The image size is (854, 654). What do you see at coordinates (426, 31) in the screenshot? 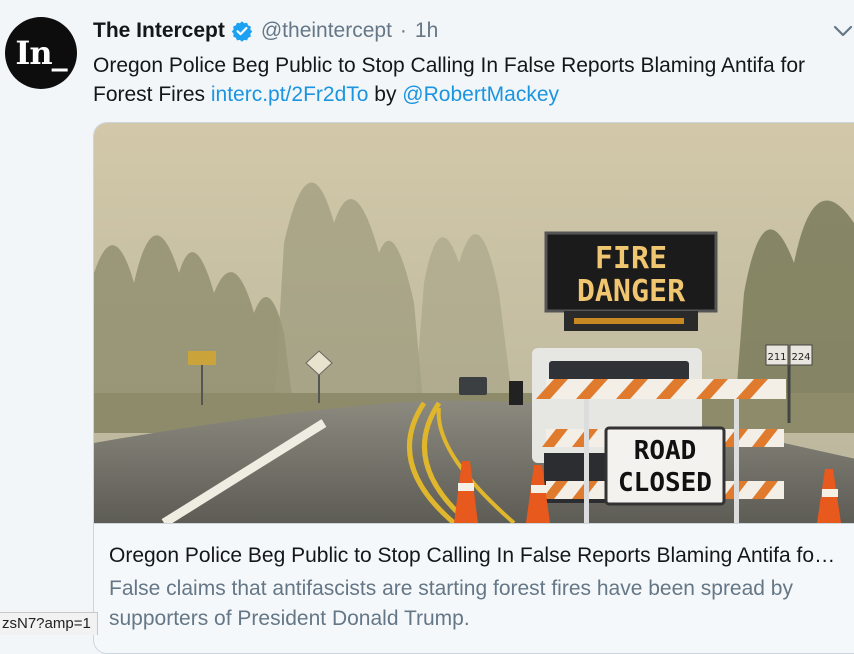
I see `timestamp: 1h` at bounding box center [426, 31].